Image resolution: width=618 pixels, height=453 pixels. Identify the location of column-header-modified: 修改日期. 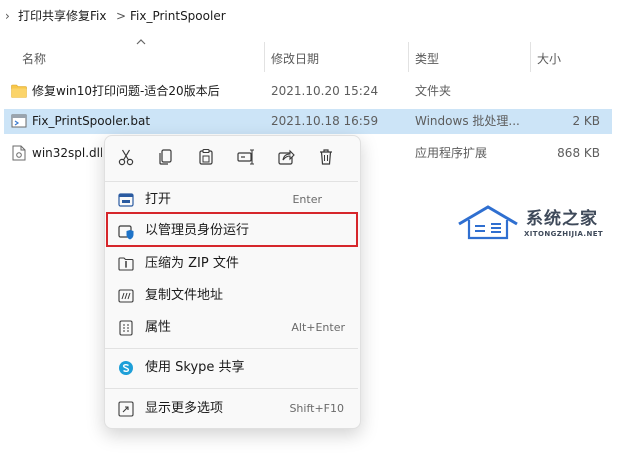
(295, 59).